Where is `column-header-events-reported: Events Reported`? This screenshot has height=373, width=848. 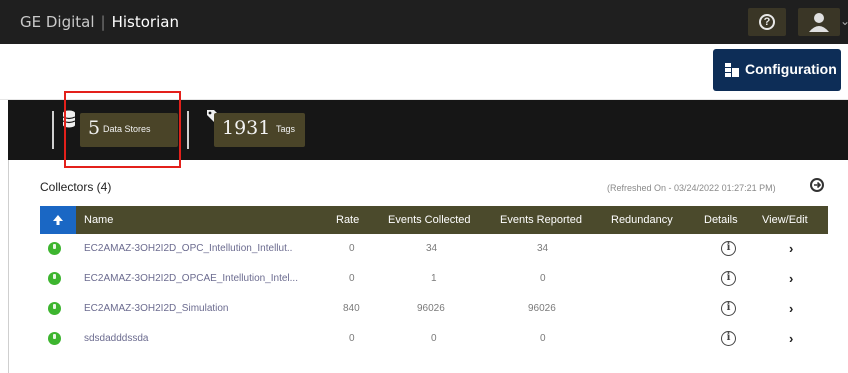
column-header-events-reported: Events Reported is located at coordinates (541, 220).